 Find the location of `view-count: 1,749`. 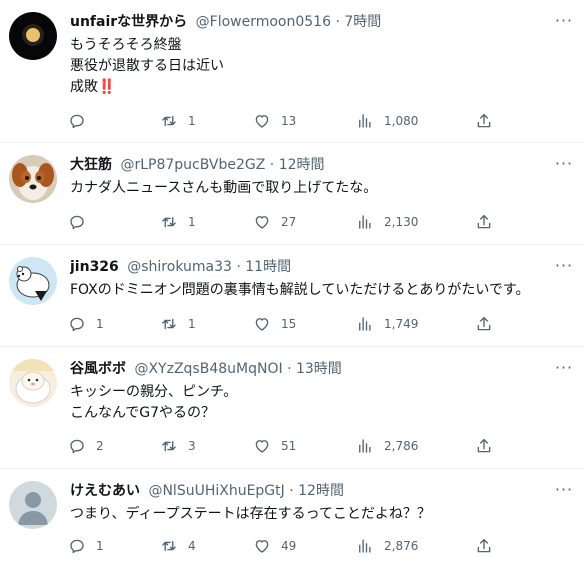

view-count: 1,749 is located at coordinates (401, 324).